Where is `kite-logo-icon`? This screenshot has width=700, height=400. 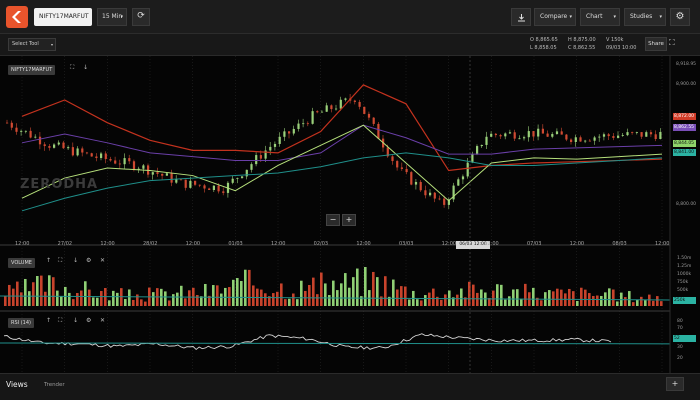 kite-logo-icon is located at coordinates (17, 17).